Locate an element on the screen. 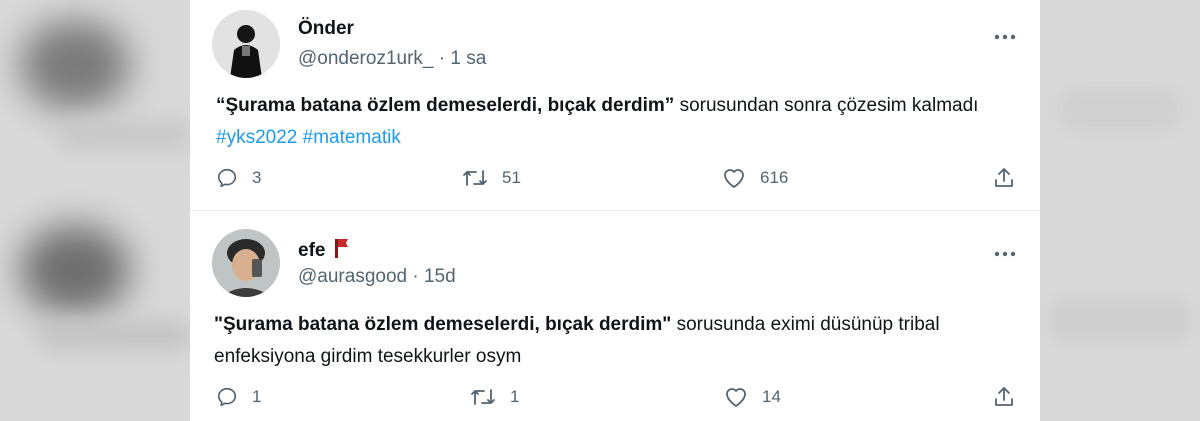 Image resolution: width=1200 pixels, height=421 pixels. like-button: 616 is located at coordinates (755, 178).